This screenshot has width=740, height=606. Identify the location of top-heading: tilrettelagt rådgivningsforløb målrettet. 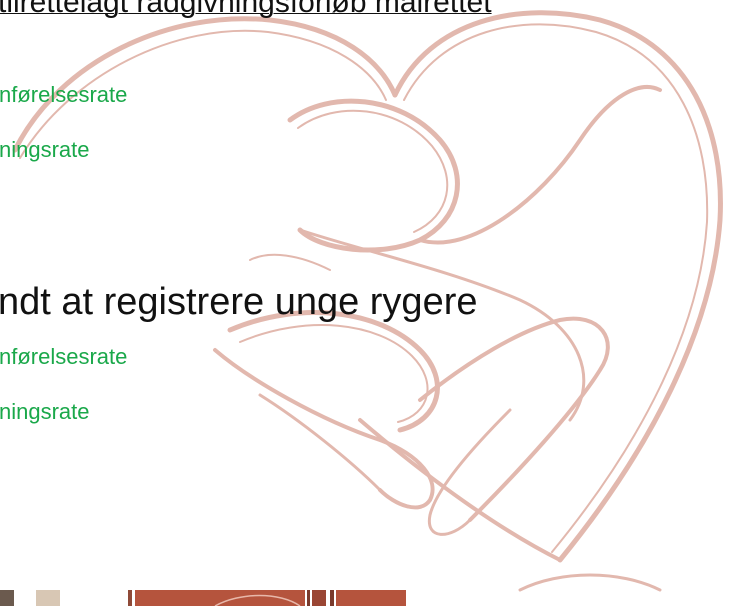
(246, 10).